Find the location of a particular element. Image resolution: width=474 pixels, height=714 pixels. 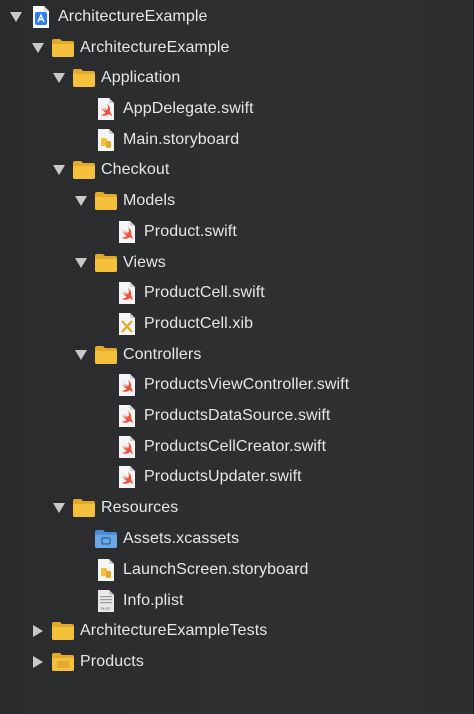

navigator-row-file: PLIST Info.plist is located at coordinates (236, 601).